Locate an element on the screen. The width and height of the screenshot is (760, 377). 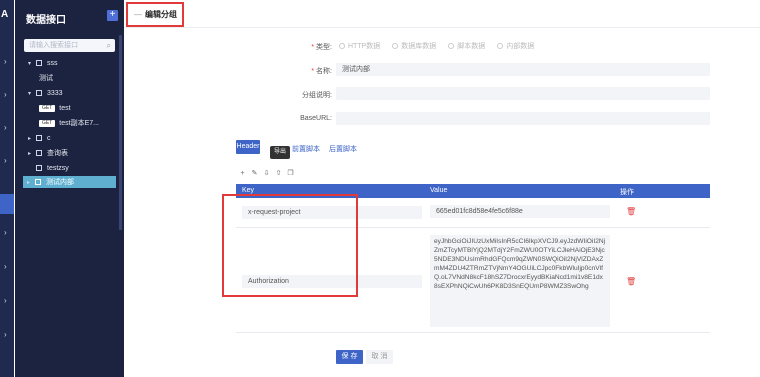
highlight-box-title is located at coordinates (155, 14).